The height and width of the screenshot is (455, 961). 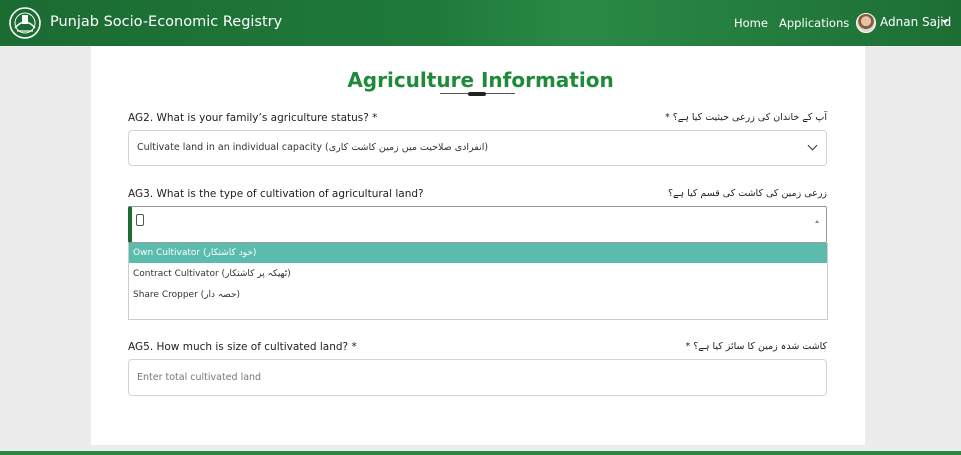 I want to click on ag5-cultivated-land-input: Enter total cultivated land, so click(x=477, y=377).